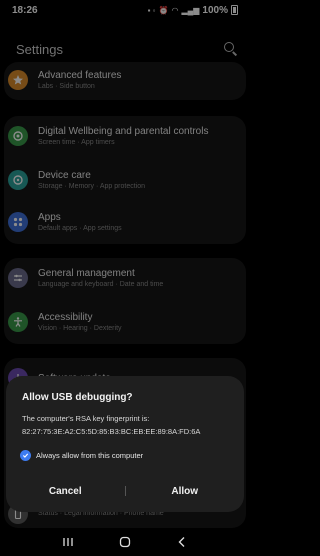 This screenshot has width=320, height=556. What do you see at coordinates (90, 455) in the screenshot?
I see `always-allow-label: Always allow from this computer` at bounding box center [90, 455].